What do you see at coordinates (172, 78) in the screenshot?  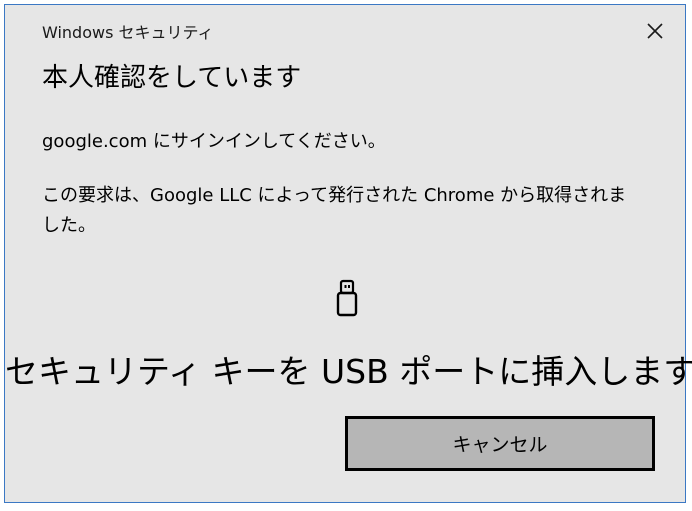 I see `dialog-heading: 本人確認をしています` at bounding box center [172, 78].